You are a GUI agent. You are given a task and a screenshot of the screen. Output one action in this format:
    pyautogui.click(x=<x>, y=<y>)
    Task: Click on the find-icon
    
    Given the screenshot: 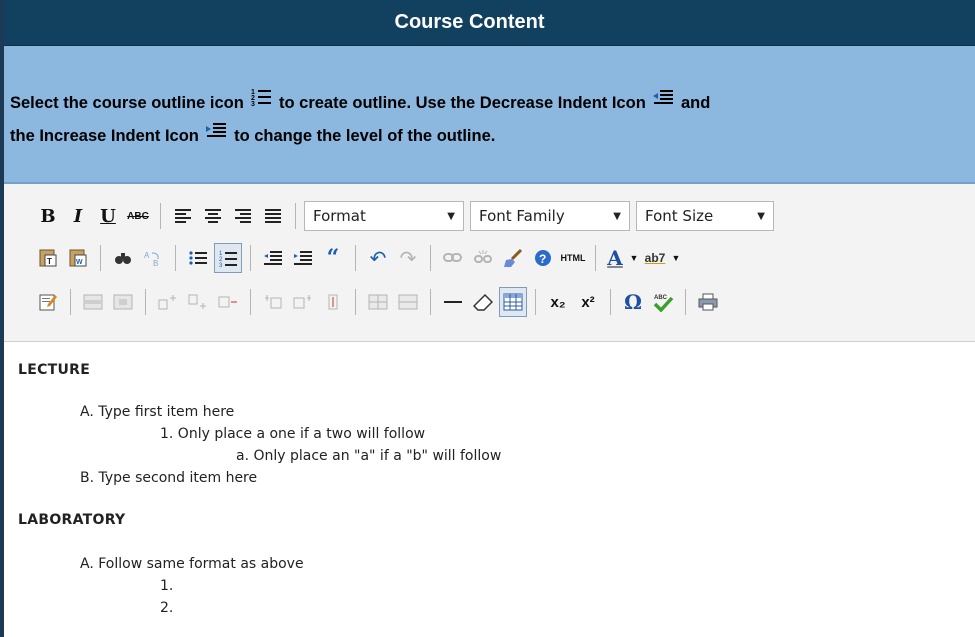 What is the action you would take?
    pyautogui.click(x=123, y=258)
    